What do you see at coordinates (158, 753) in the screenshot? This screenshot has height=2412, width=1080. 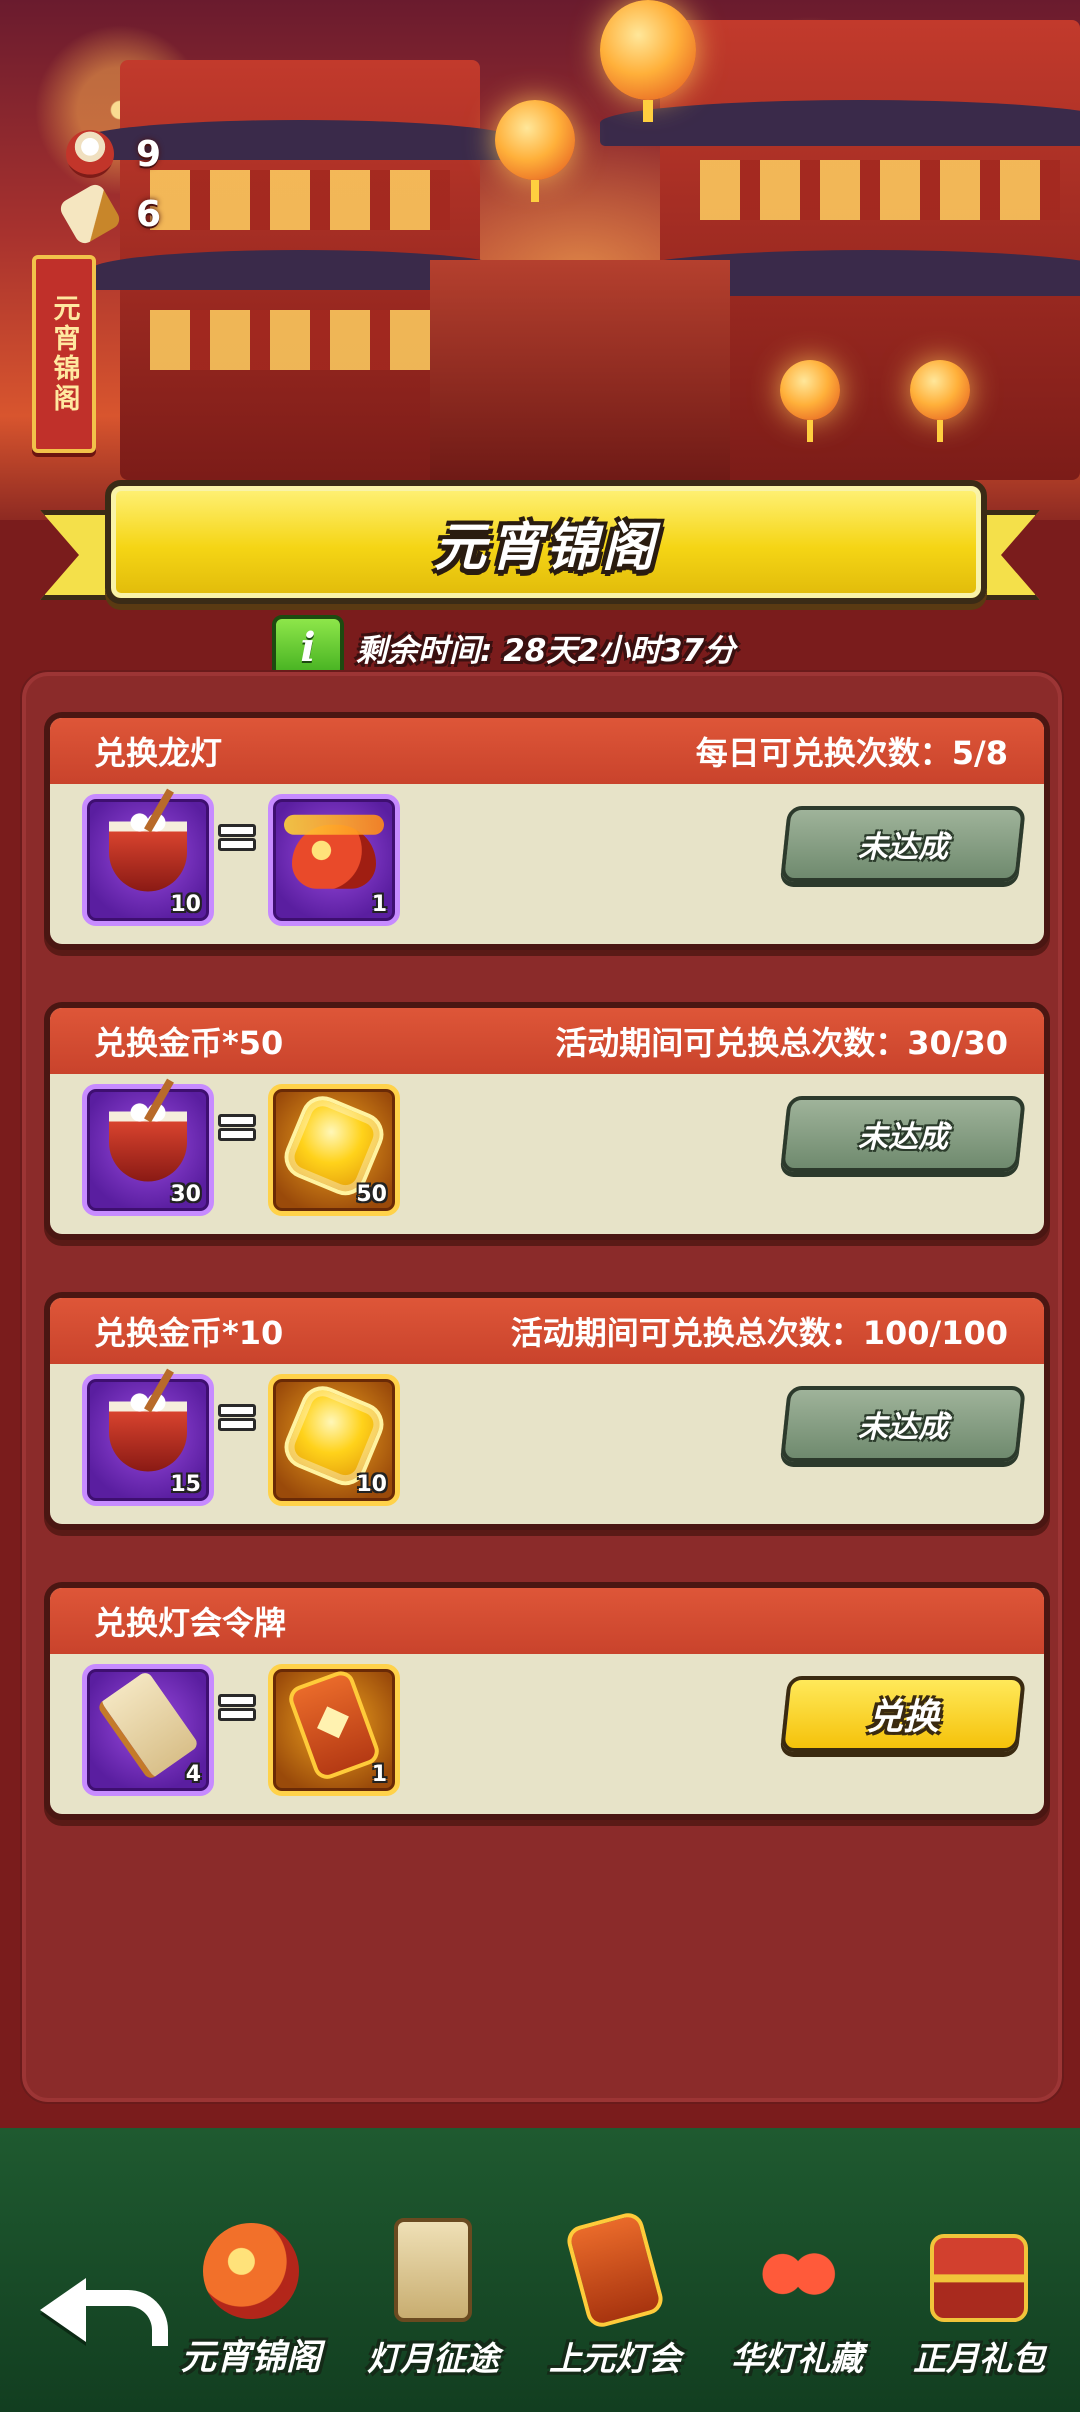 I see `exchange-title: 兑换龙灯` at bounding box center [158, 753].